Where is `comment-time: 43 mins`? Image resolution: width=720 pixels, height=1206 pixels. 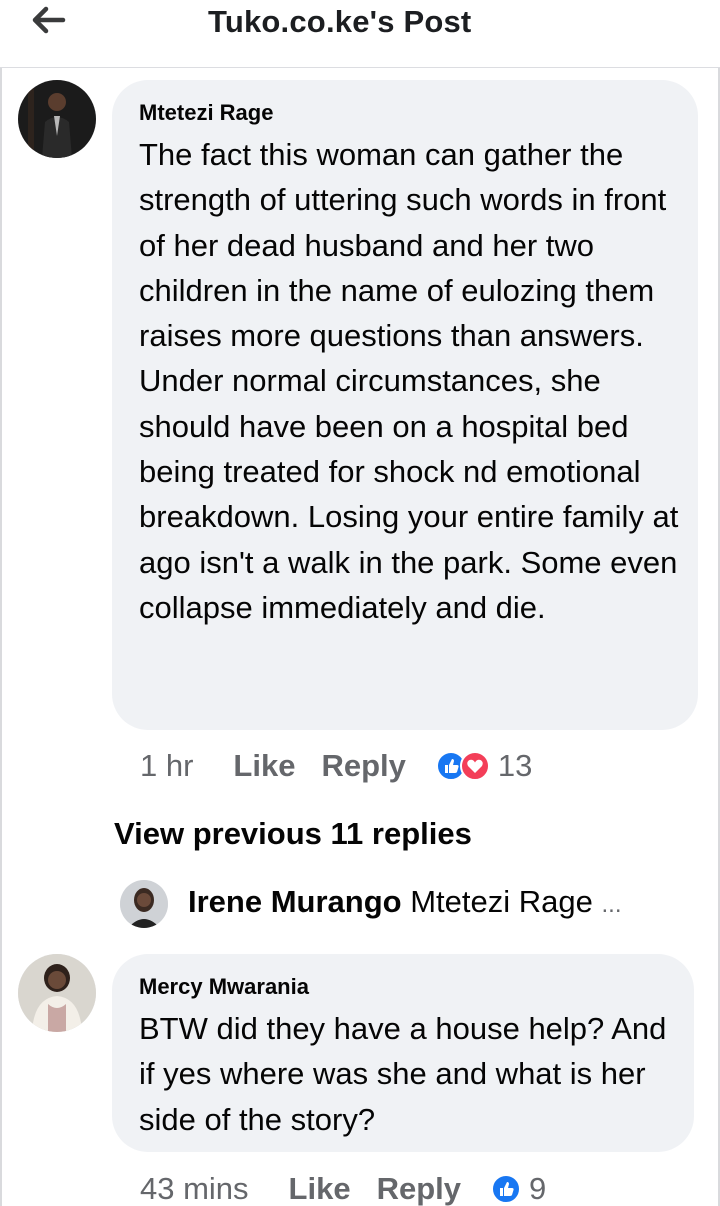
comment-time: 43 mins is located at coordinates (194, 1188).